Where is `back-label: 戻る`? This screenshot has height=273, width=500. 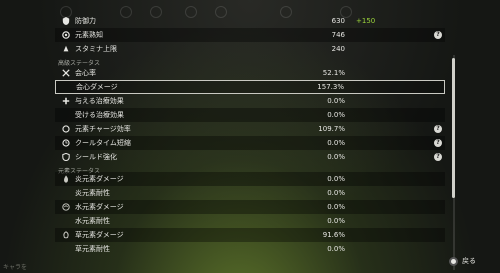 back-label: 戻る is located at coordinates (469, 261).